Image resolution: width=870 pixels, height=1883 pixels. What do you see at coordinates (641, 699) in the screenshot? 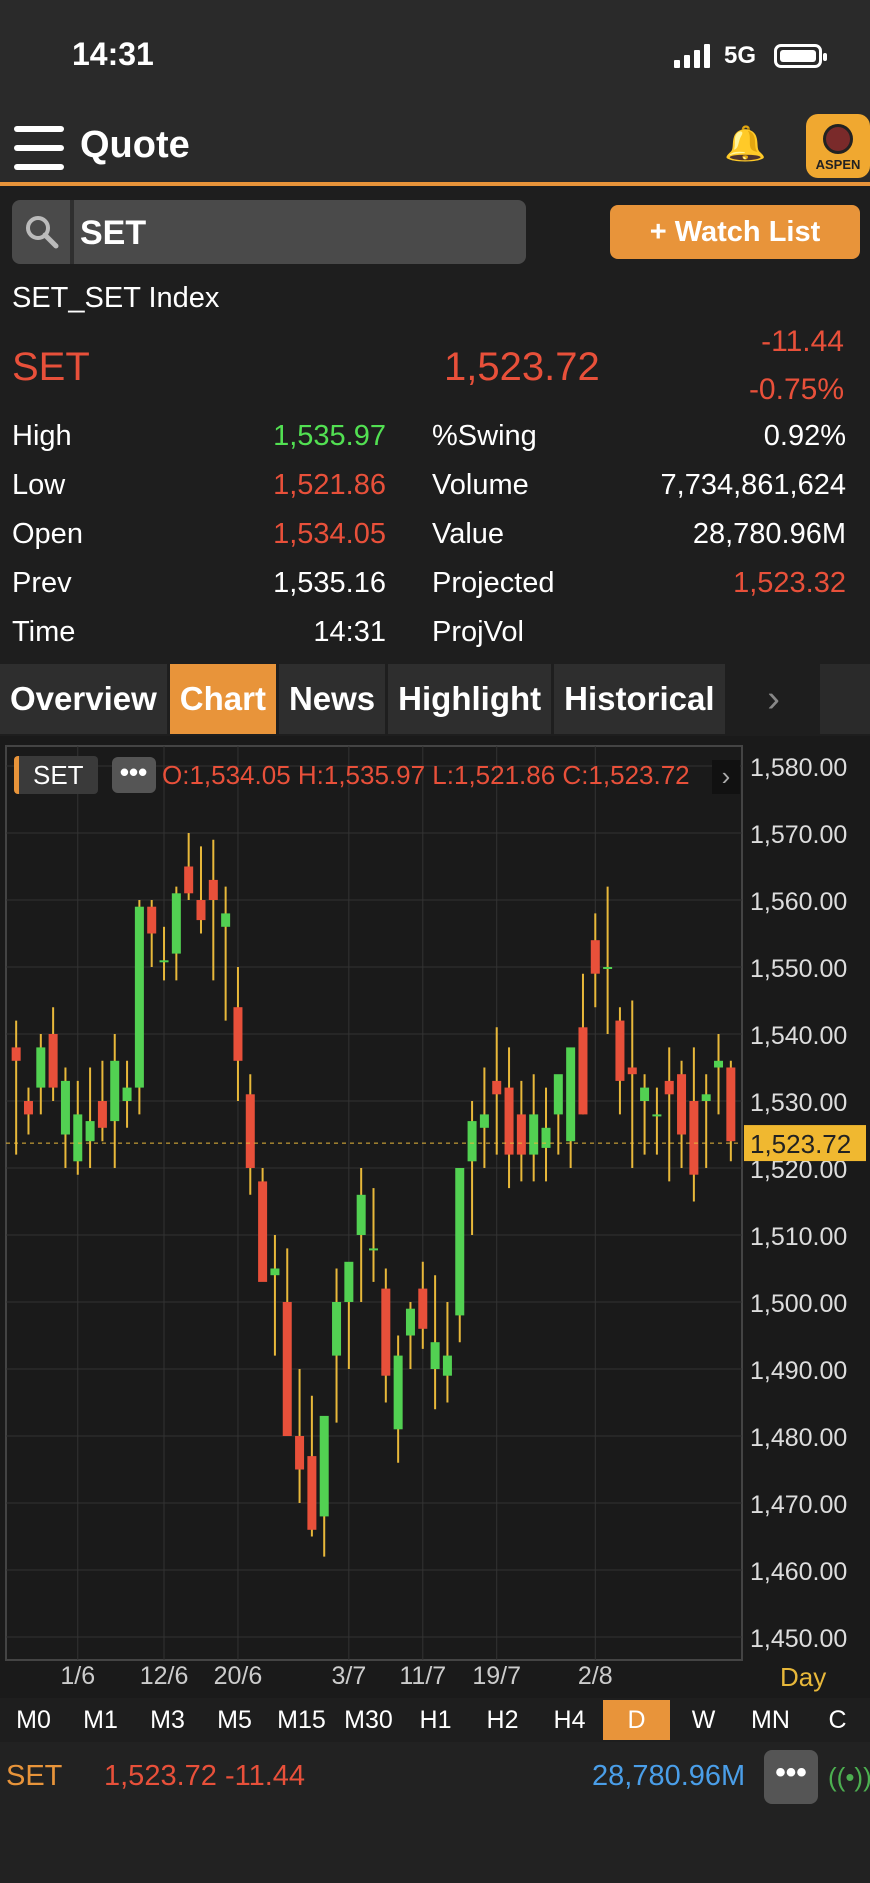
I see `tab-historical: Historical` at bounding box center [641, 699].